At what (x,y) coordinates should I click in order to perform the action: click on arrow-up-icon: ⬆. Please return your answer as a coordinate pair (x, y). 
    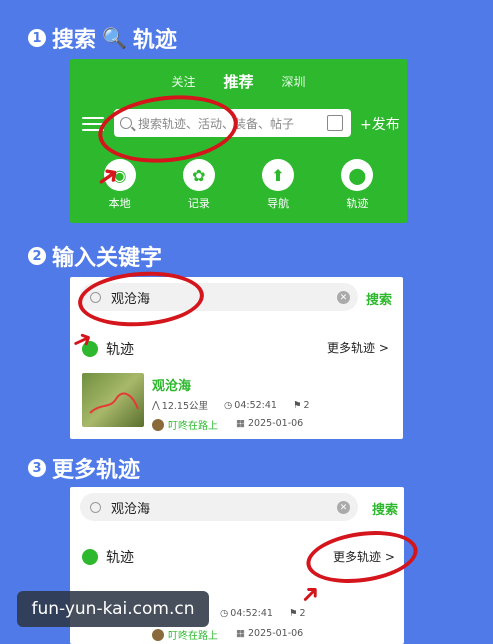
    Looking at the image, I should click on (278, 175).